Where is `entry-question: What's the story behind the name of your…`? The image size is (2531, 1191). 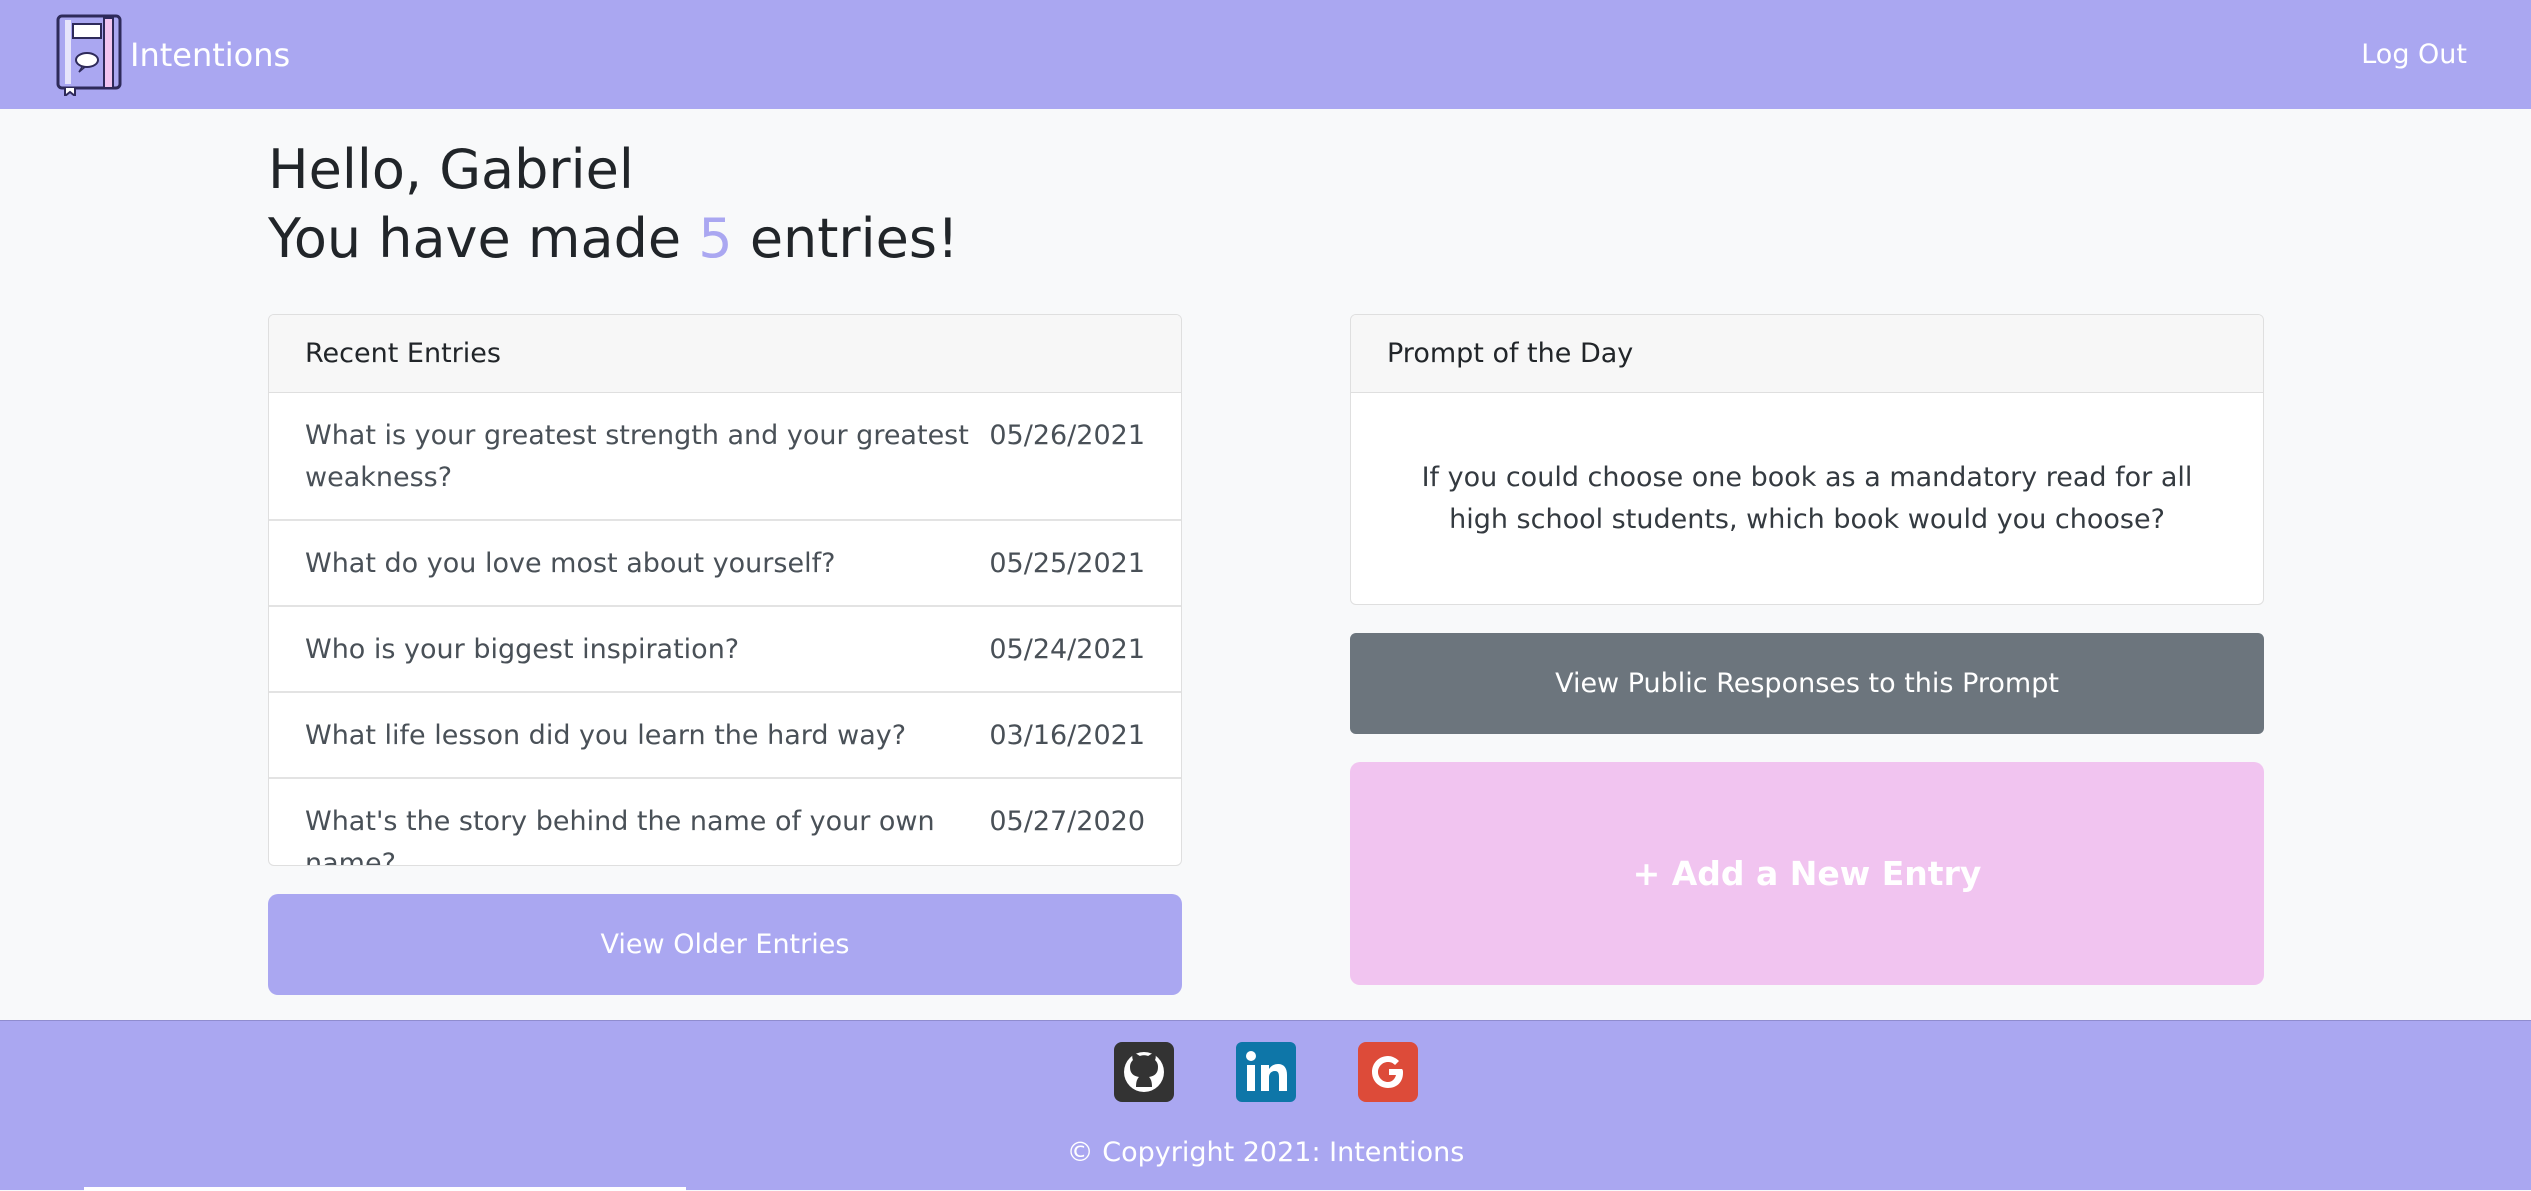 entry-question: What's the story behind the name of your… is located at coordinates (620, 836).